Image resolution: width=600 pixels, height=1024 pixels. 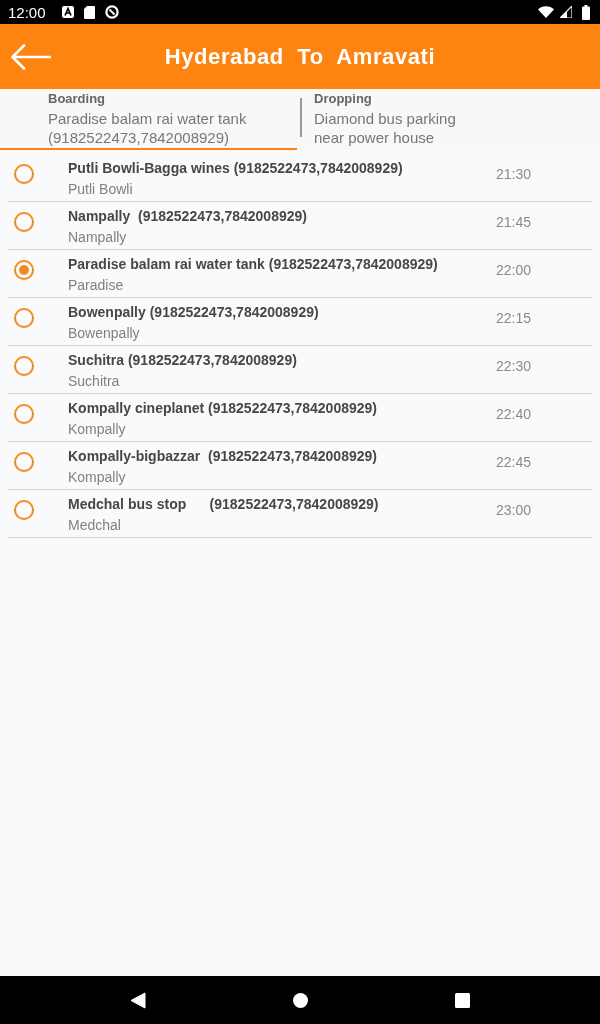 I want to click on stop-time: 21:30, so click(x=514, y=174).